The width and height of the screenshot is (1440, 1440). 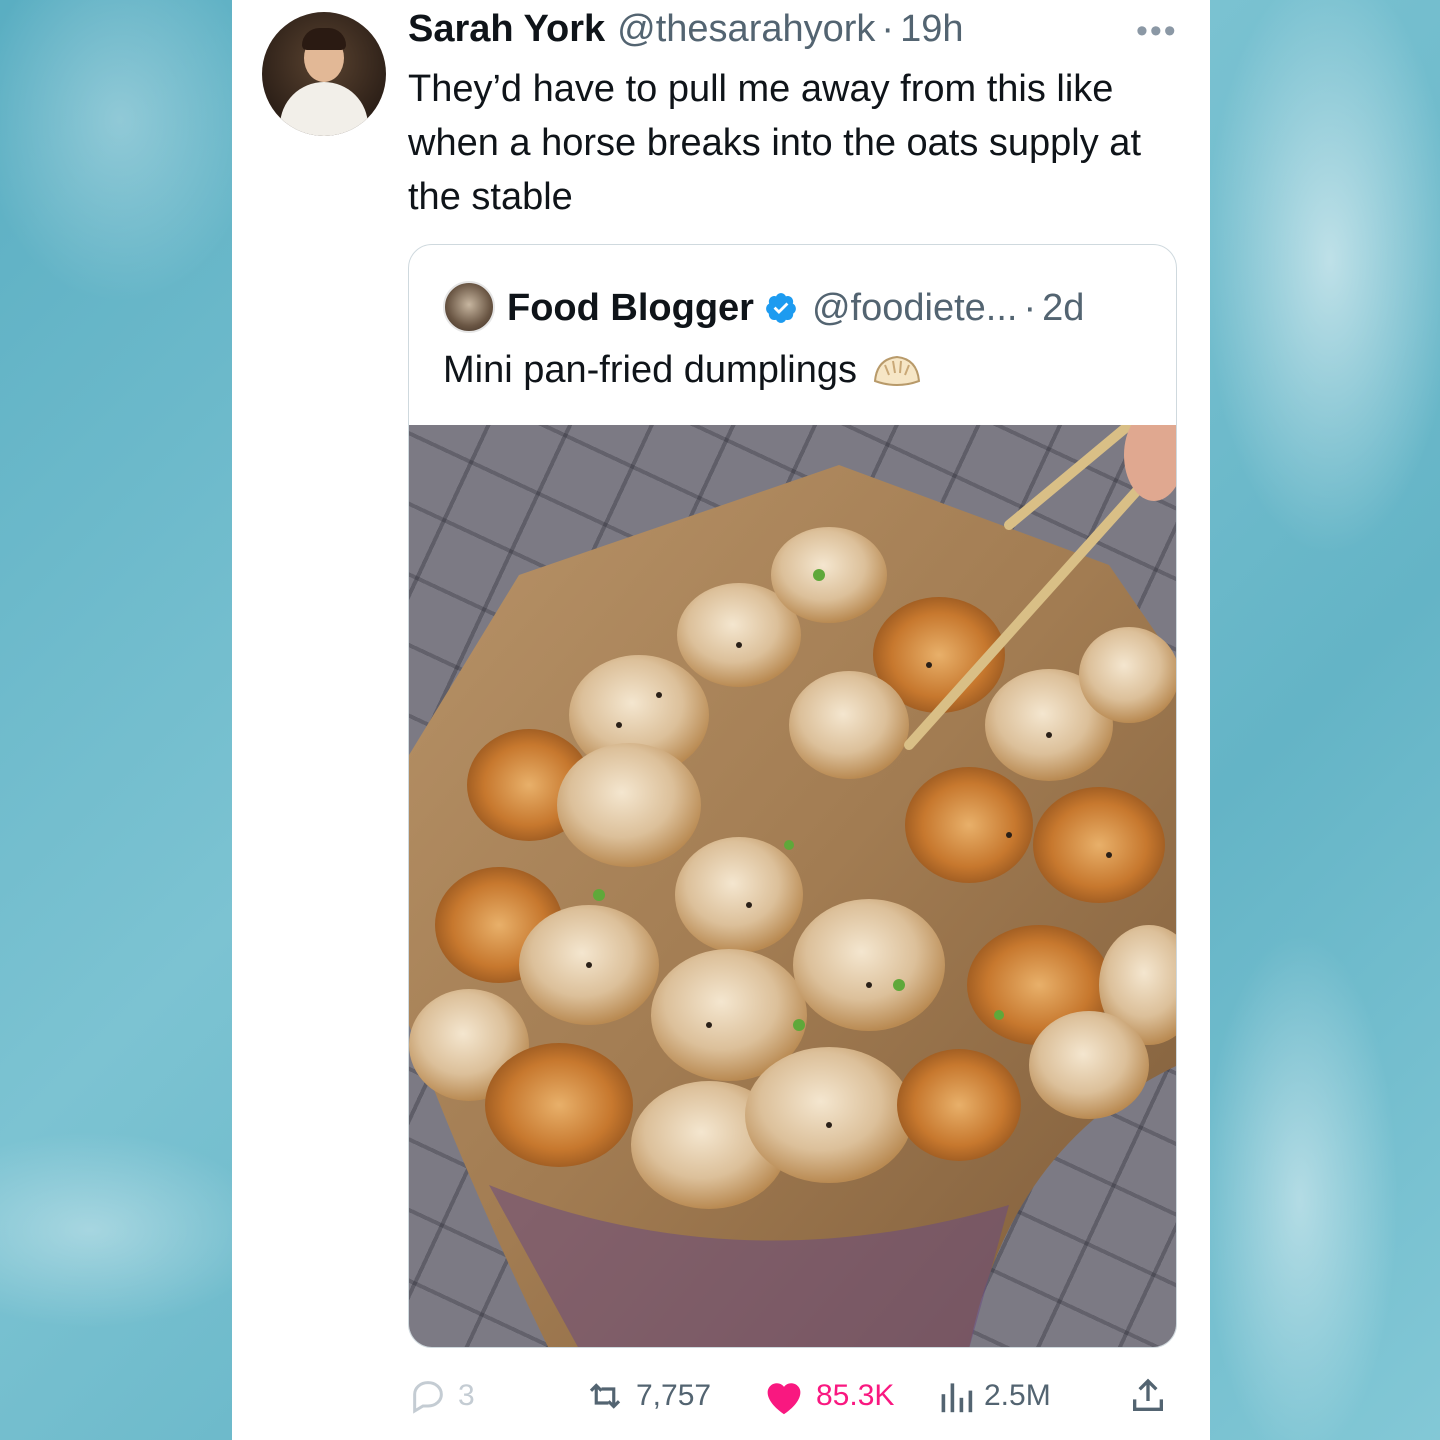 I want to click on share-icon, so click(x=1148, y=1394).